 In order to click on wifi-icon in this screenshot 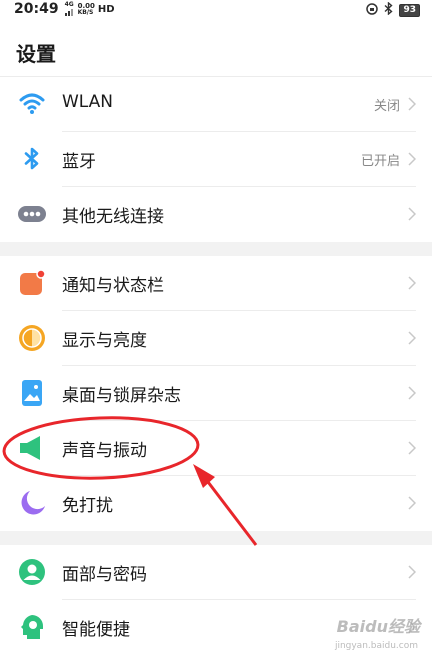, I will do `click(32, 104)`.